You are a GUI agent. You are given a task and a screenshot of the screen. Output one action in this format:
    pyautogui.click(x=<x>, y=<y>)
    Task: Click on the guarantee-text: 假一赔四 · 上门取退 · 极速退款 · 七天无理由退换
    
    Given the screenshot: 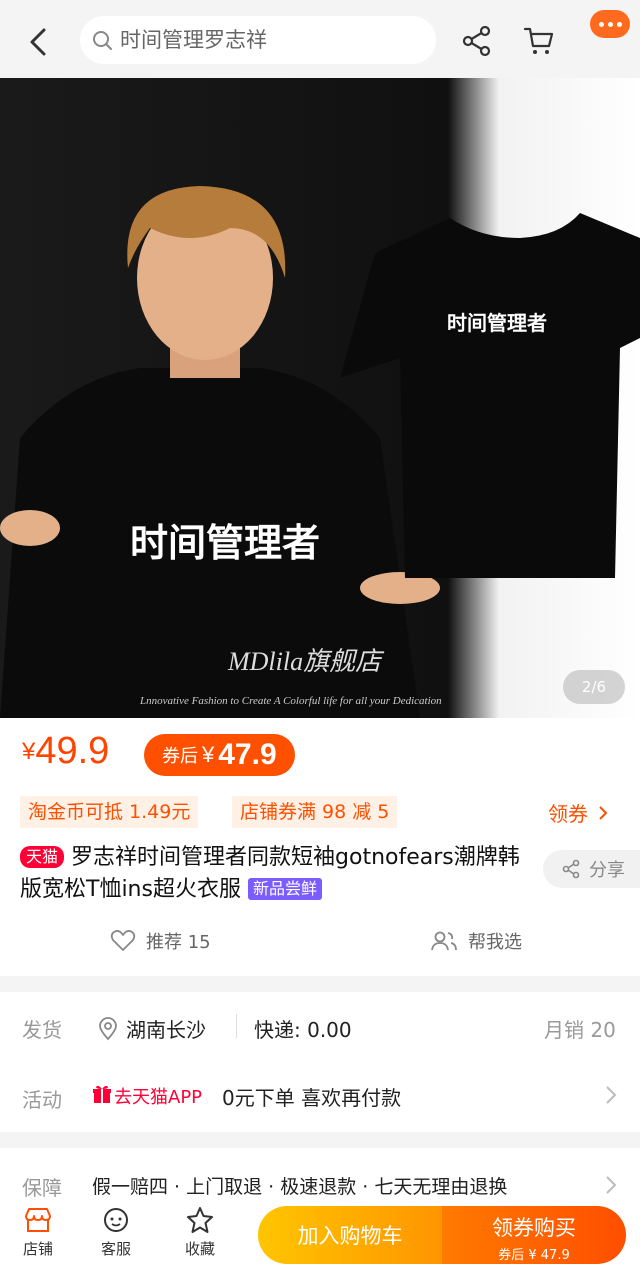 What is the action you would take?
    pyautogui.click(x=300, y=1187)
    